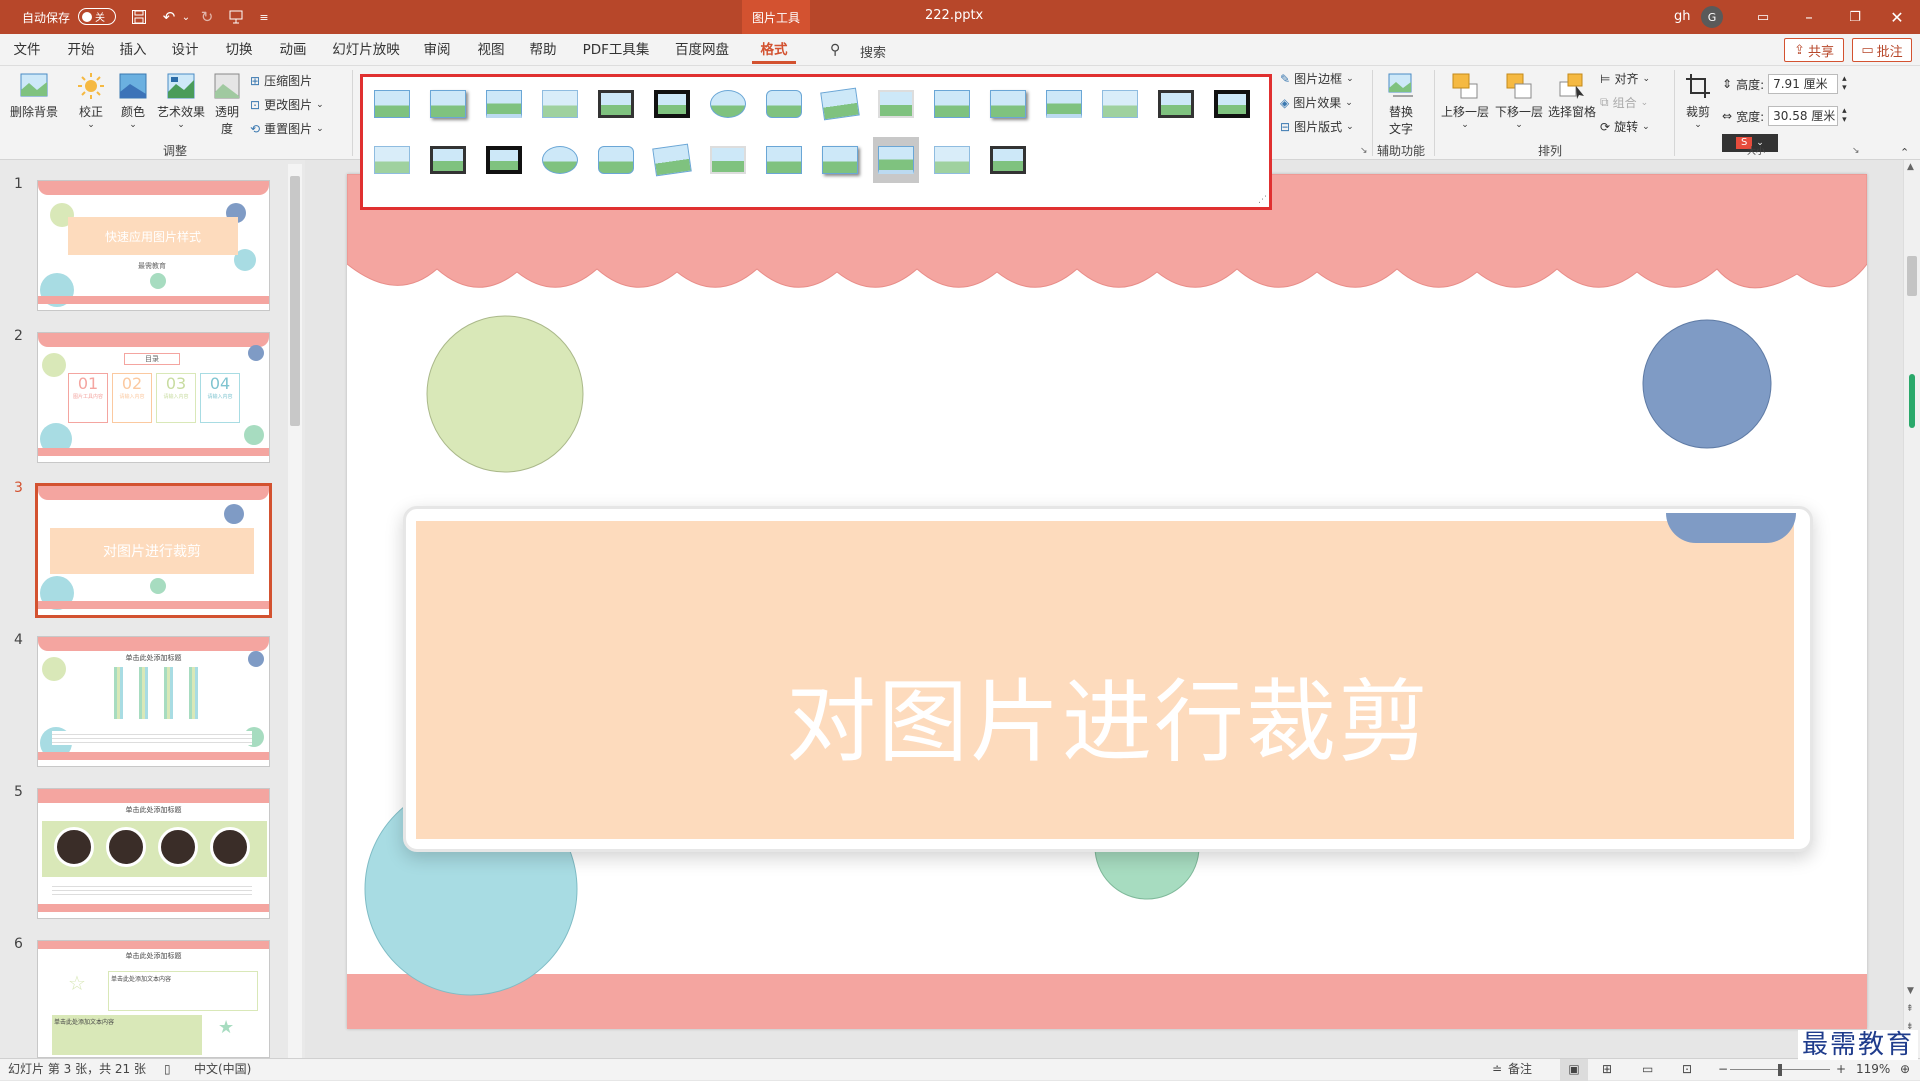 This screenshot has height=1081, width=1920. I want to click on zoom-in-icon: +, so click(1841, 1070).